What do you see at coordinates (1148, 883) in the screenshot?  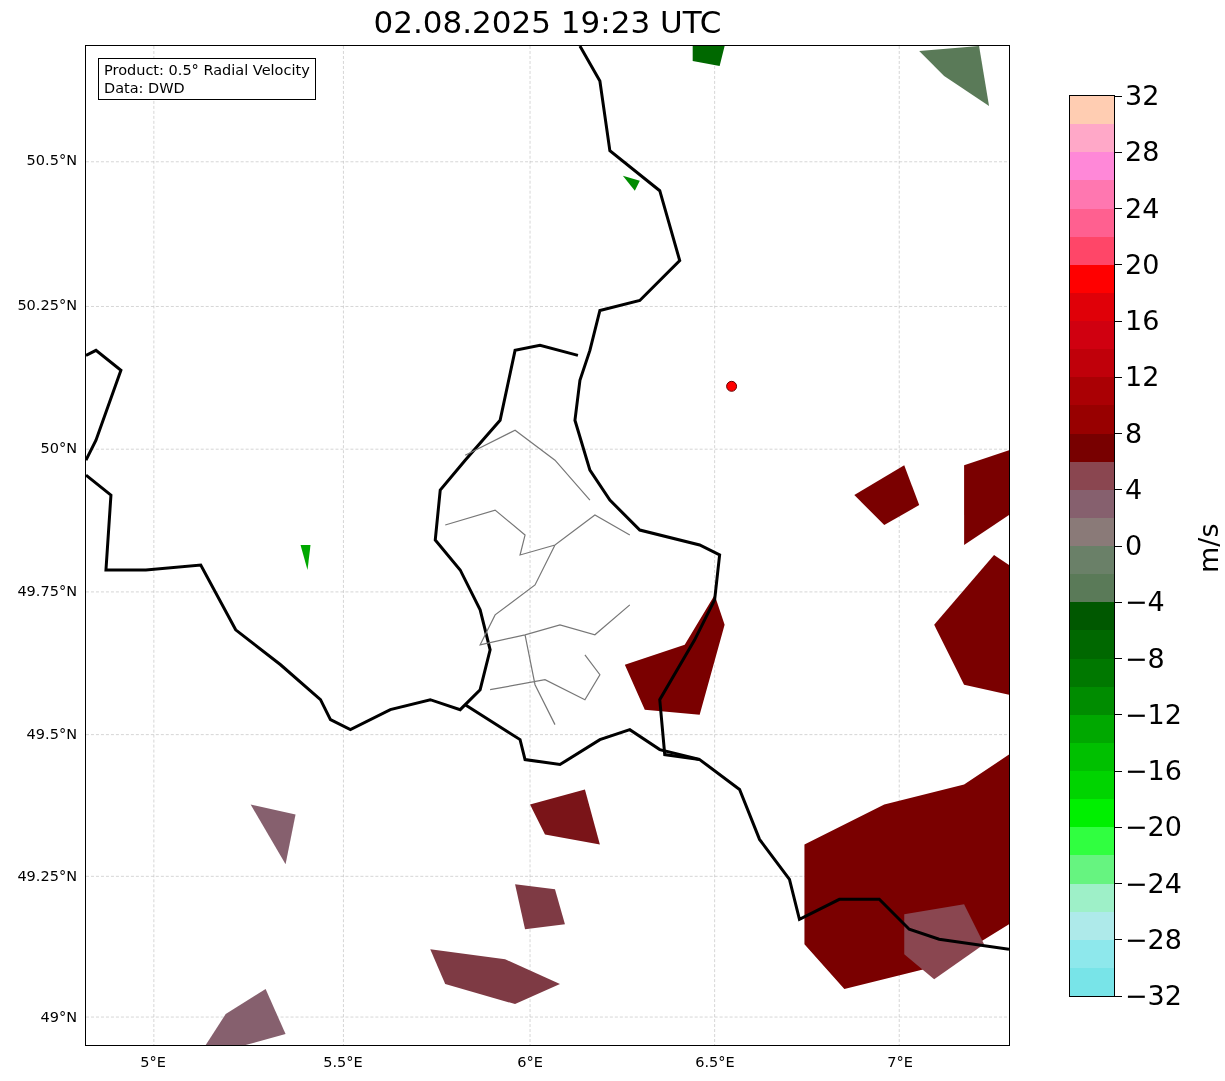 I see `colorbar-tick-label: −24` at bounding box center [1148, 883].